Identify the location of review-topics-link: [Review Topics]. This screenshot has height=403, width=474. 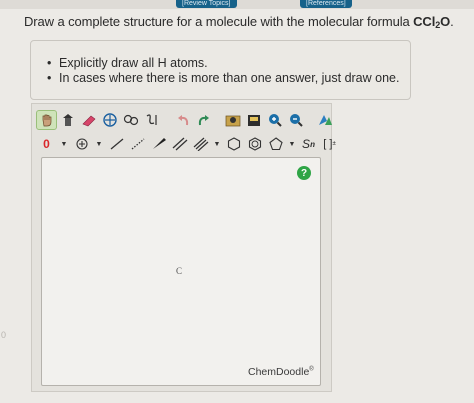
(206, 4).